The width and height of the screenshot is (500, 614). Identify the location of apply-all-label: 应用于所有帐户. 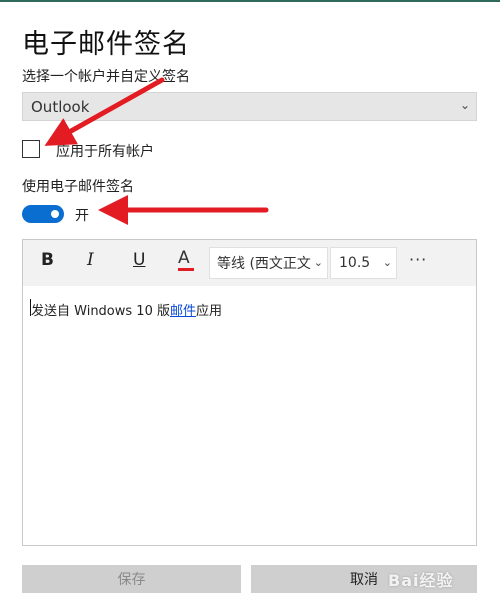
(105, 151).